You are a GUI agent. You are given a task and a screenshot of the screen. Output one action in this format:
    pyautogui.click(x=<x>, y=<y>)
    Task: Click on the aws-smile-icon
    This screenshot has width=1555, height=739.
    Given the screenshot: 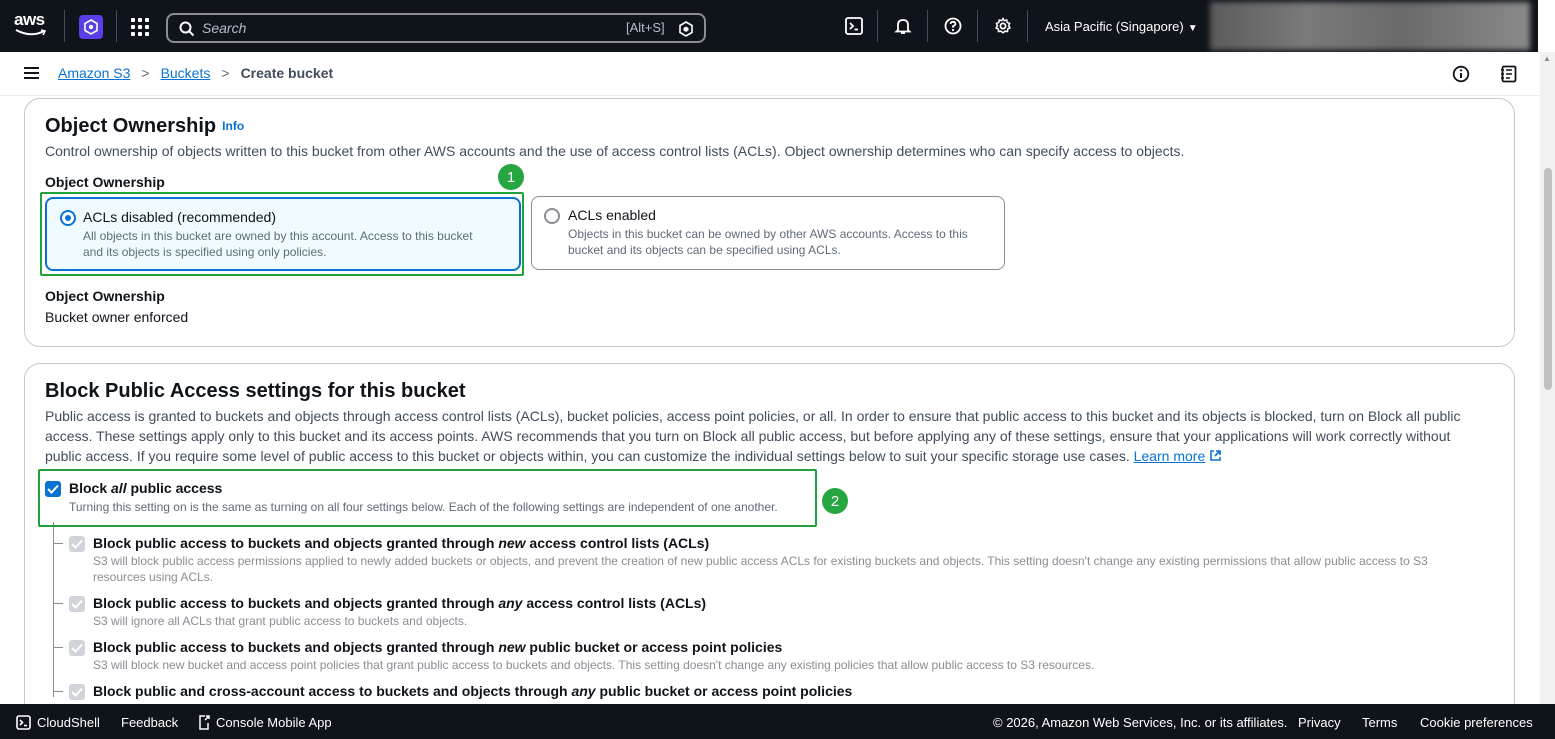 What is the action you would take?
    pyautogui.click(x=31, y=32)
    